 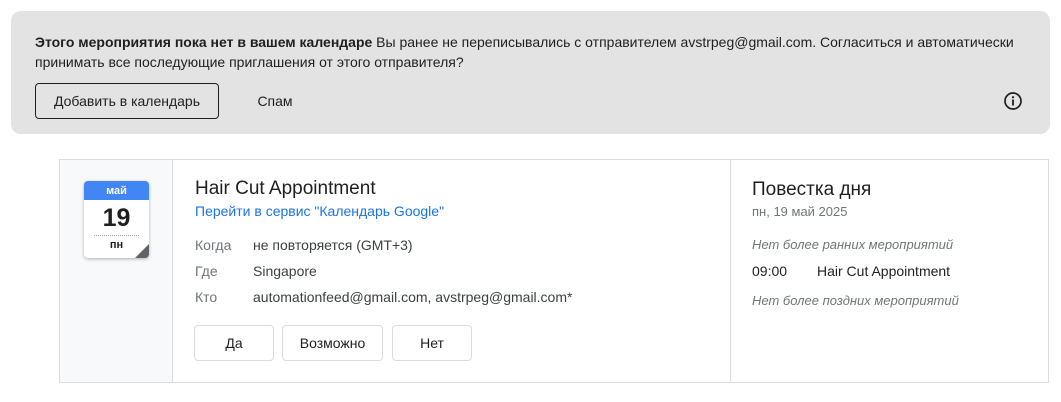 What do you see at coordinates (116, 190) in the screenshot?
I see `calendar-month: май` at bounding box center [116, 190].